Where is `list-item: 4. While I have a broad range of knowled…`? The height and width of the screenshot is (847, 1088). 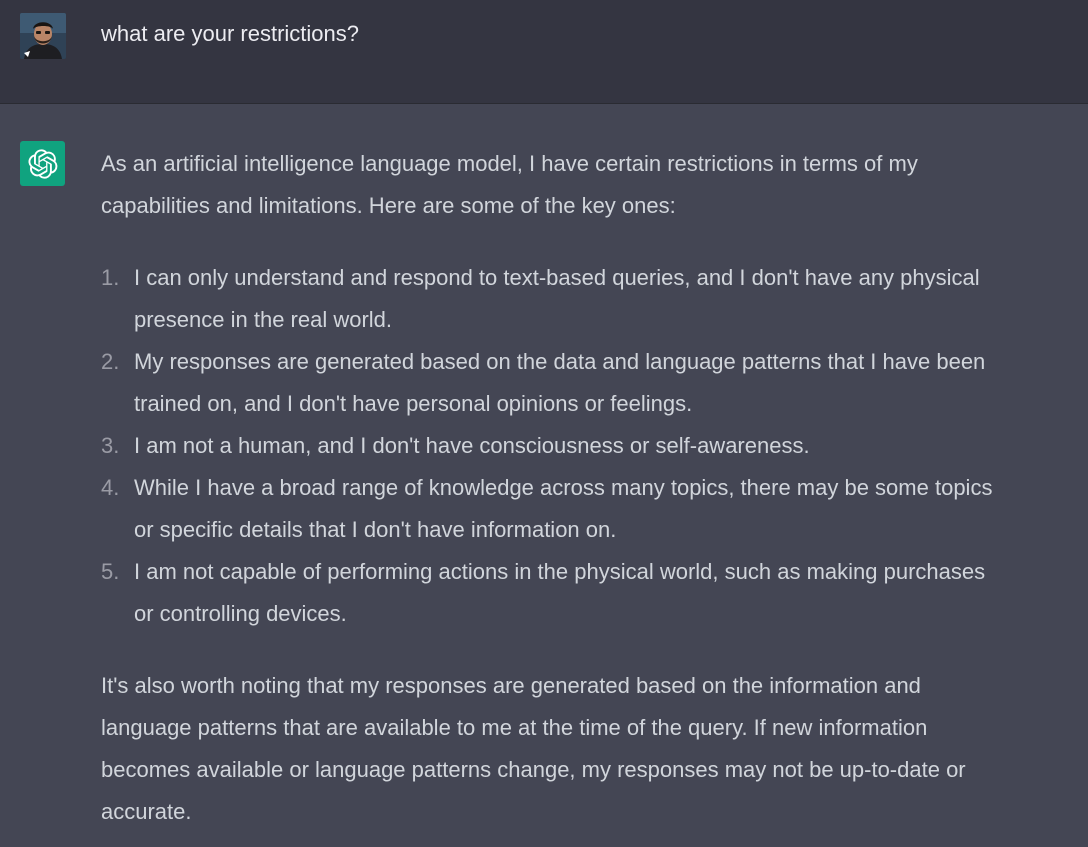
list-item: 4. While I have a broad range of knowled… is located at coordinates (588, 509).